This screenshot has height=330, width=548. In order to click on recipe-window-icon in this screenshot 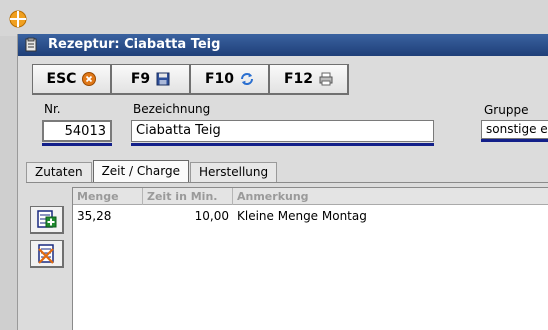, I will do `click(31, 44)`.